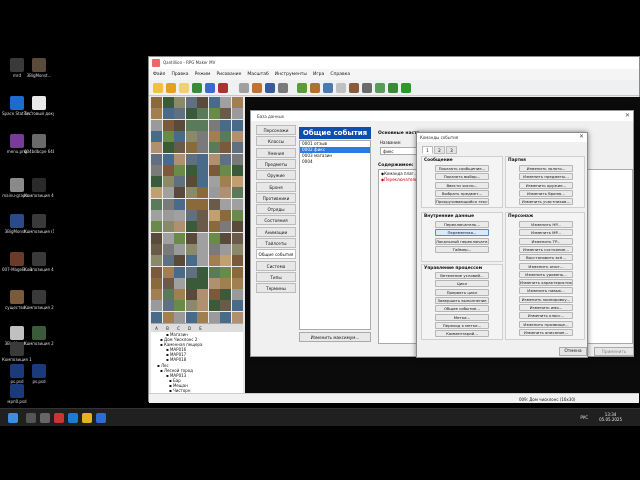 The height and width of the screenshot is (480, 640). I want to click on tileset-tab-d: D, so click(189, 327).